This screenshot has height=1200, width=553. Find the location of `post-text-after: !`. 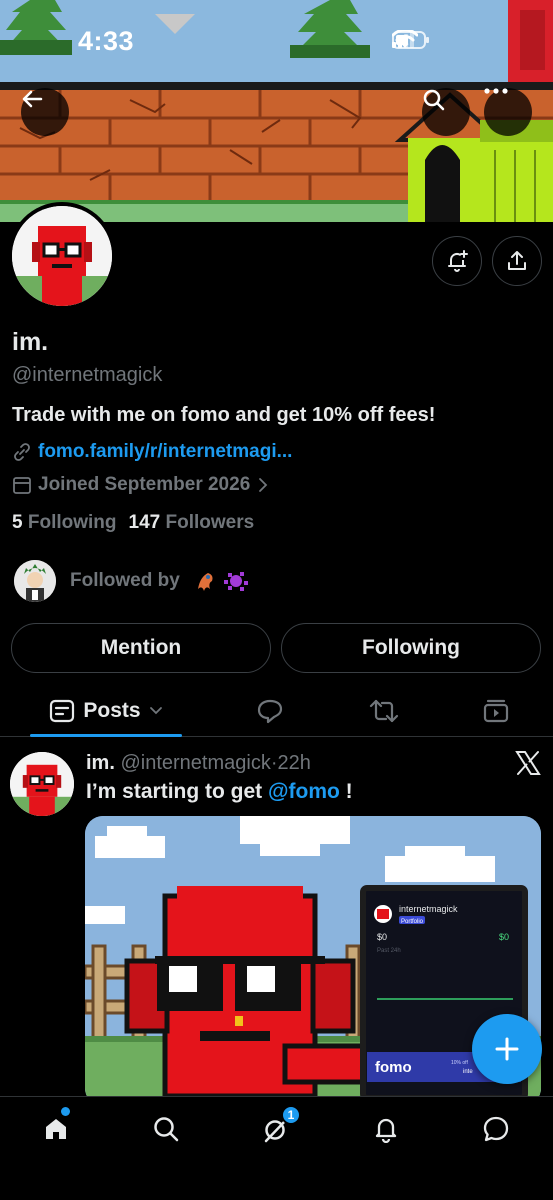

post-text-after: ! is located at coordinates (346, 791).